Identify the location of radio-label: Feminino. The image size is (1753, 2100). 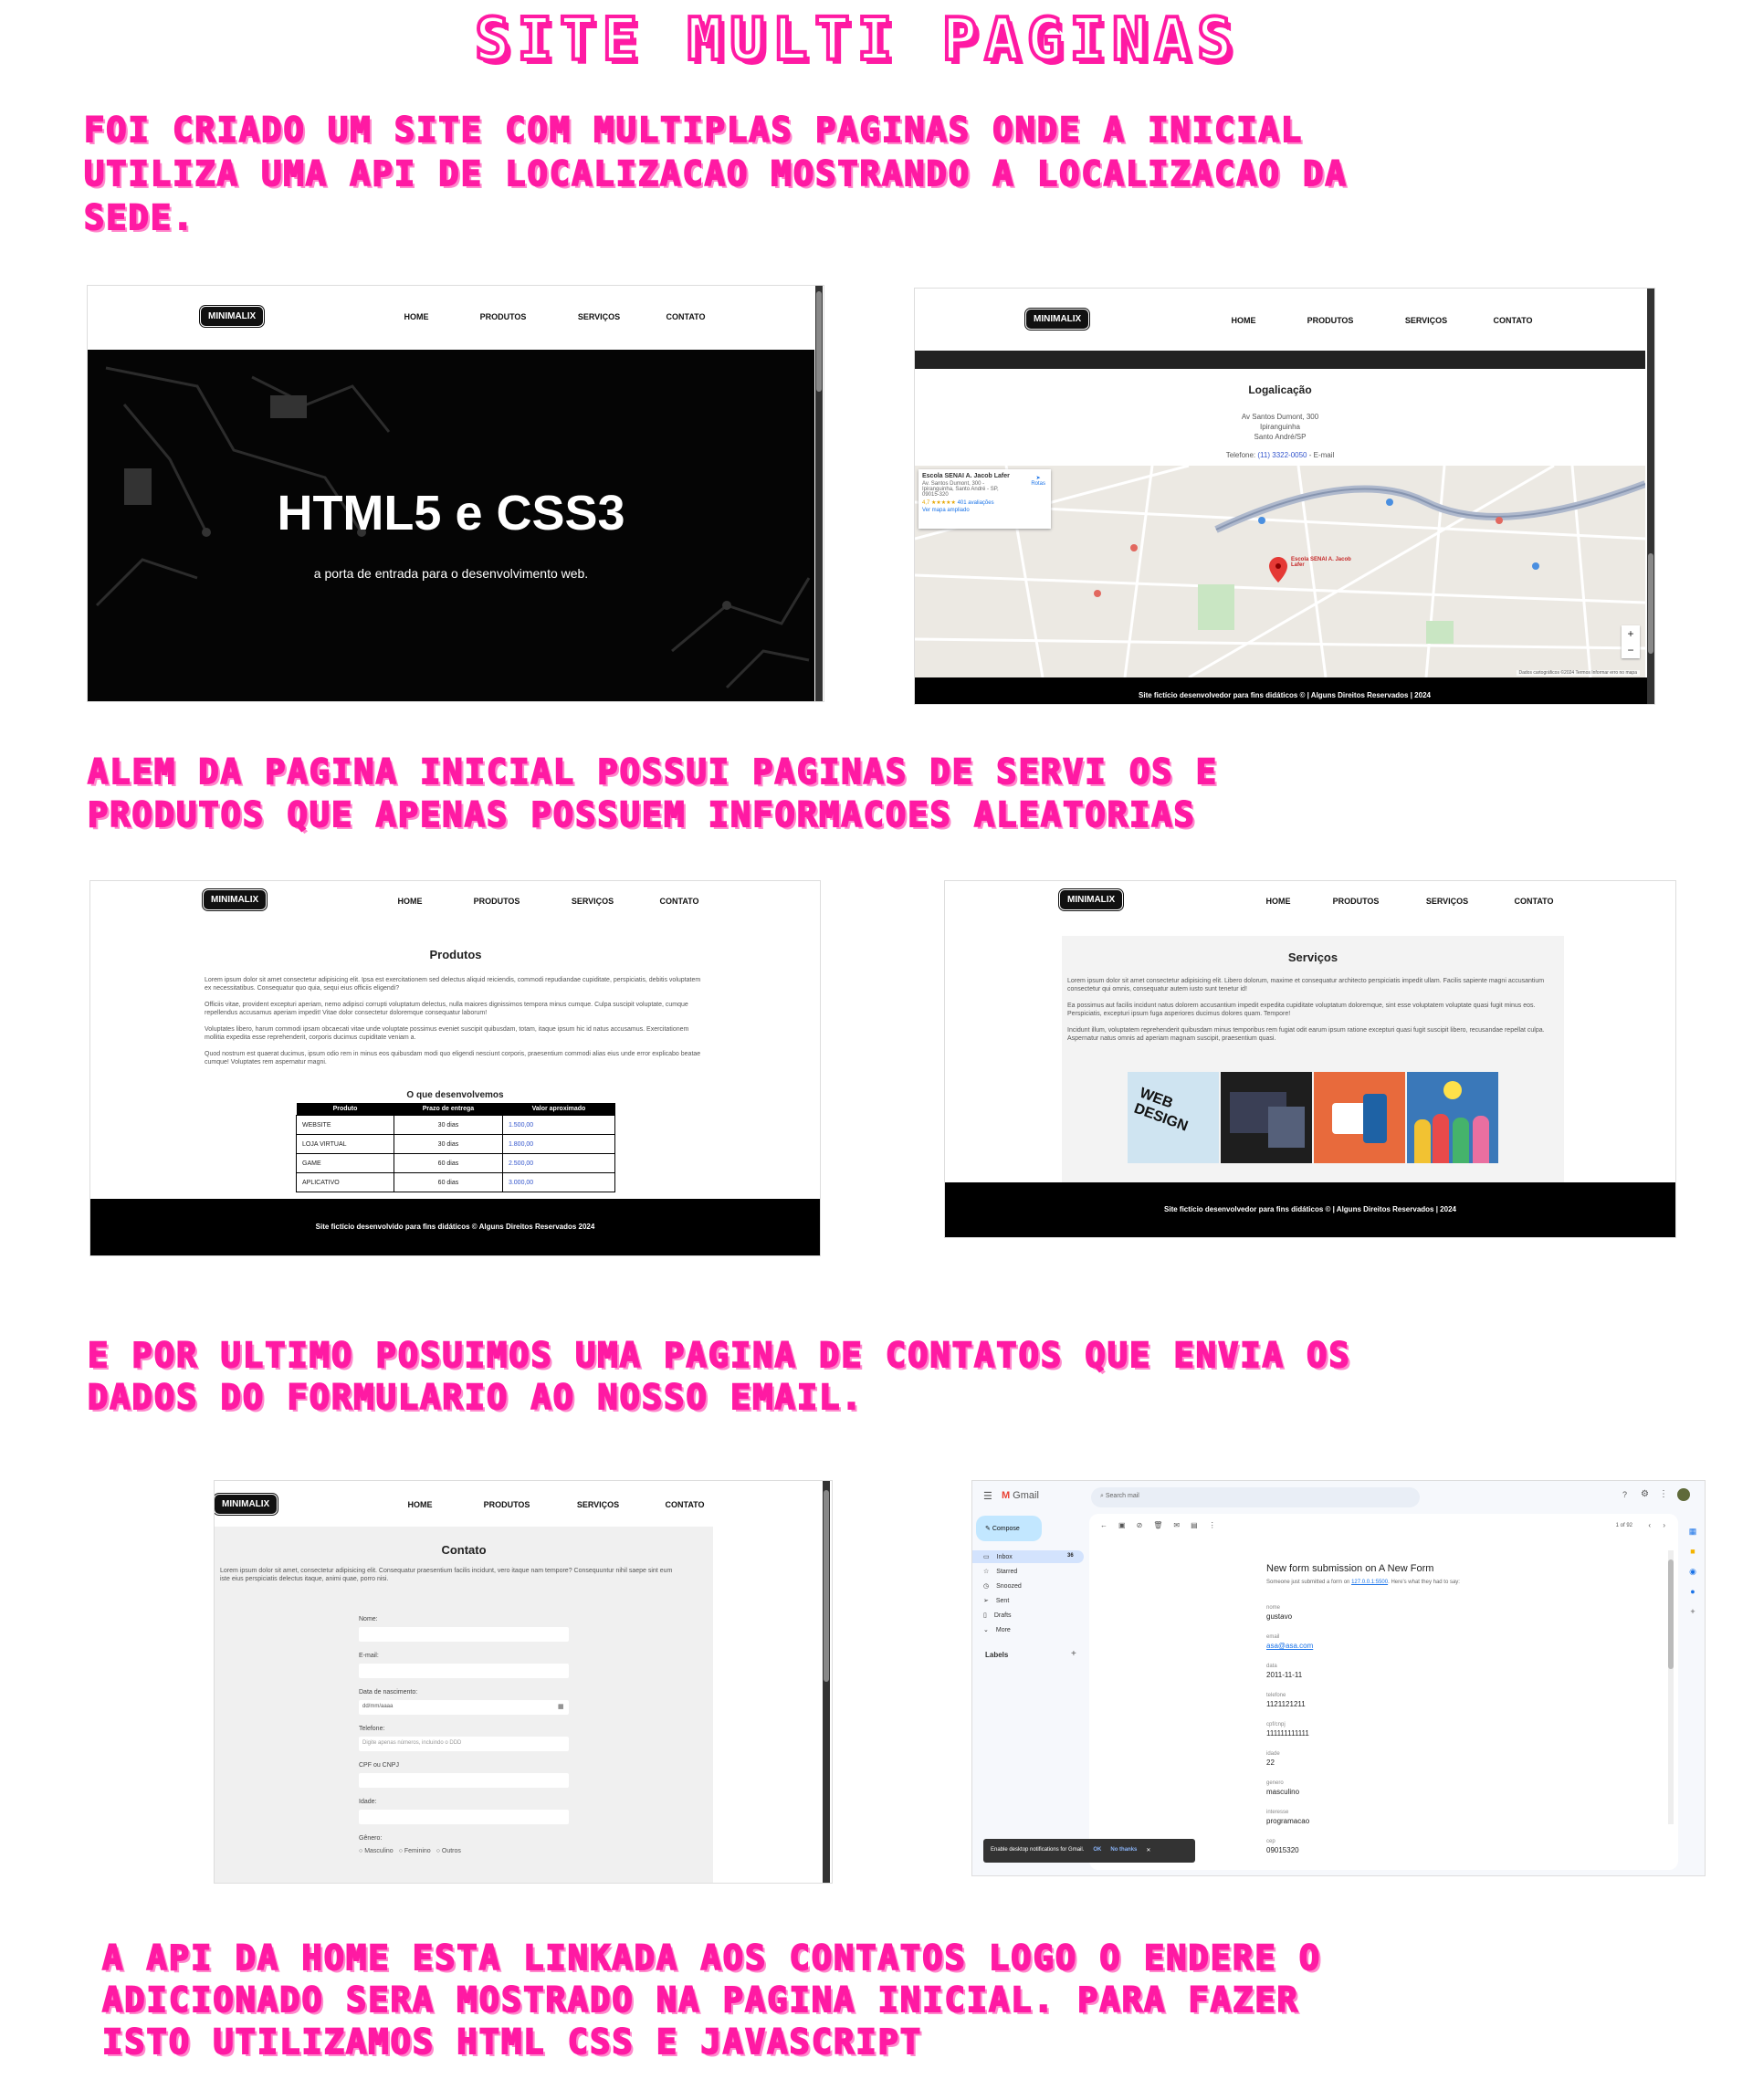
(417, 1851).